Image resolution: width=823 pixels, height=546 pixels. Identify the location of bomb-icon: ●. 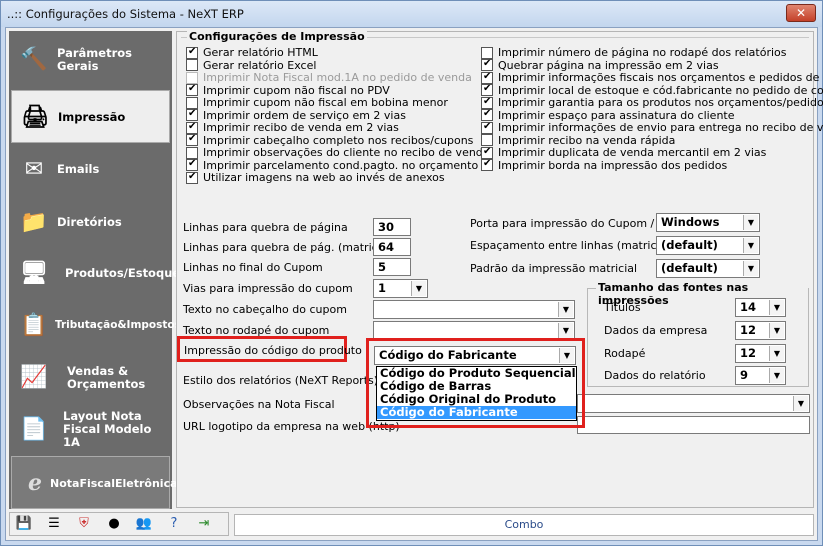
(114, 524).